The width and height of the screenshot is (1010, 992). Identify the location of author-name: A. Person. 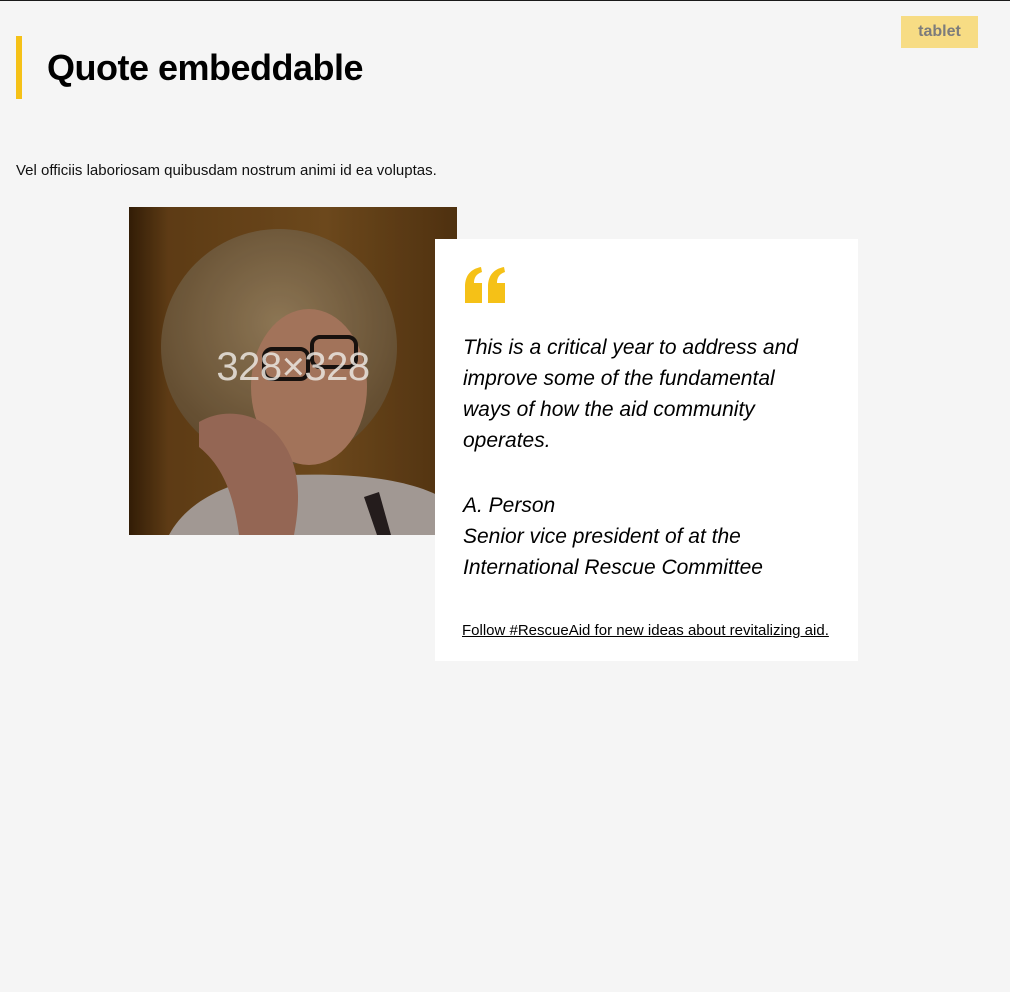
(509, 505).